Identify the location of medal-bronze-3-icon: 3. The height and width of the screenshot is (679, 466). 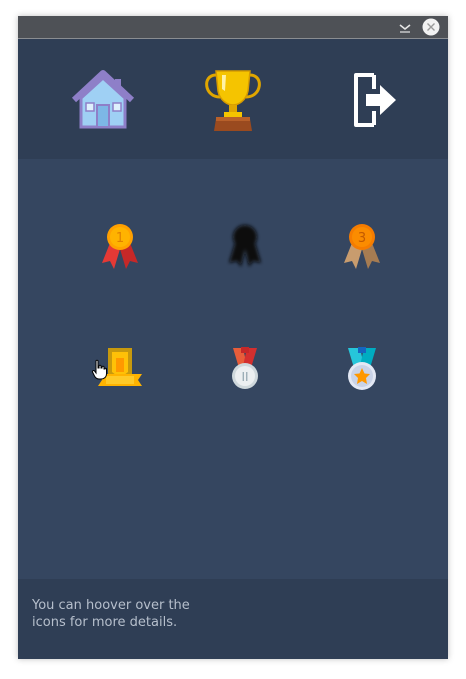
(362, 246).